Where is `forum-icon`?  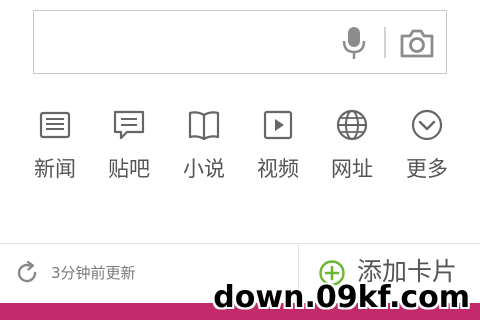
forum-icon is located at coordinates (129, 125).